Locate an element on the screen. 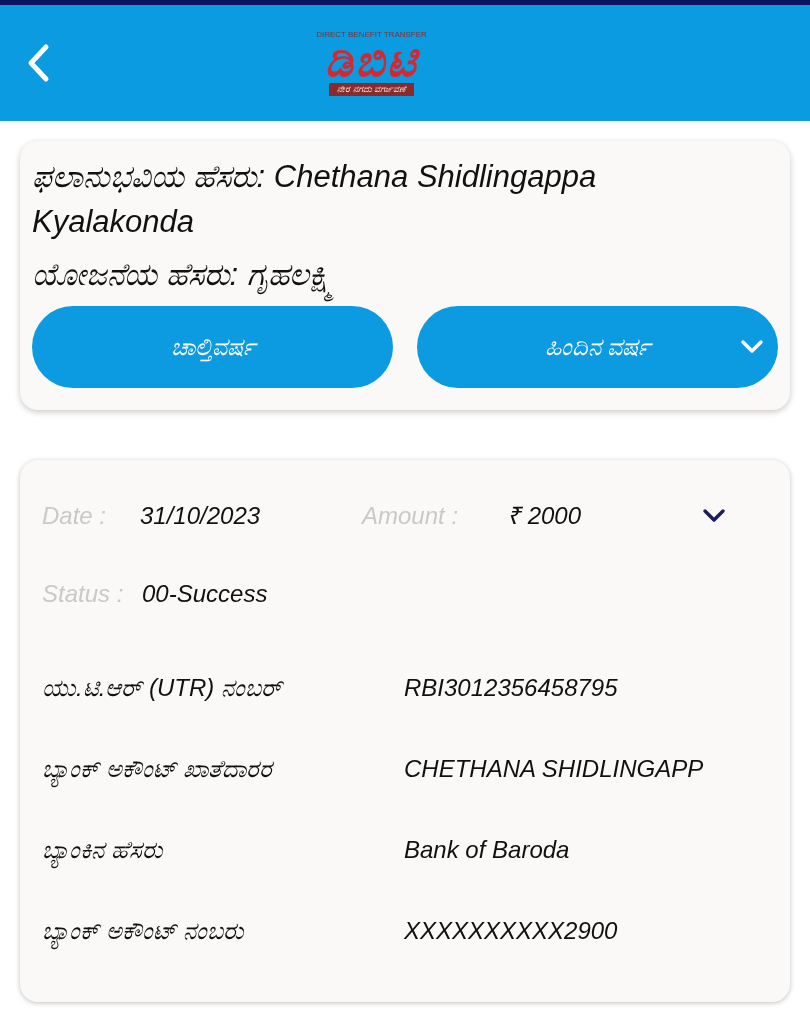  year-button: ಹಿಂದಿನ ವರ್ಷ is located at coordinates (597, 346).